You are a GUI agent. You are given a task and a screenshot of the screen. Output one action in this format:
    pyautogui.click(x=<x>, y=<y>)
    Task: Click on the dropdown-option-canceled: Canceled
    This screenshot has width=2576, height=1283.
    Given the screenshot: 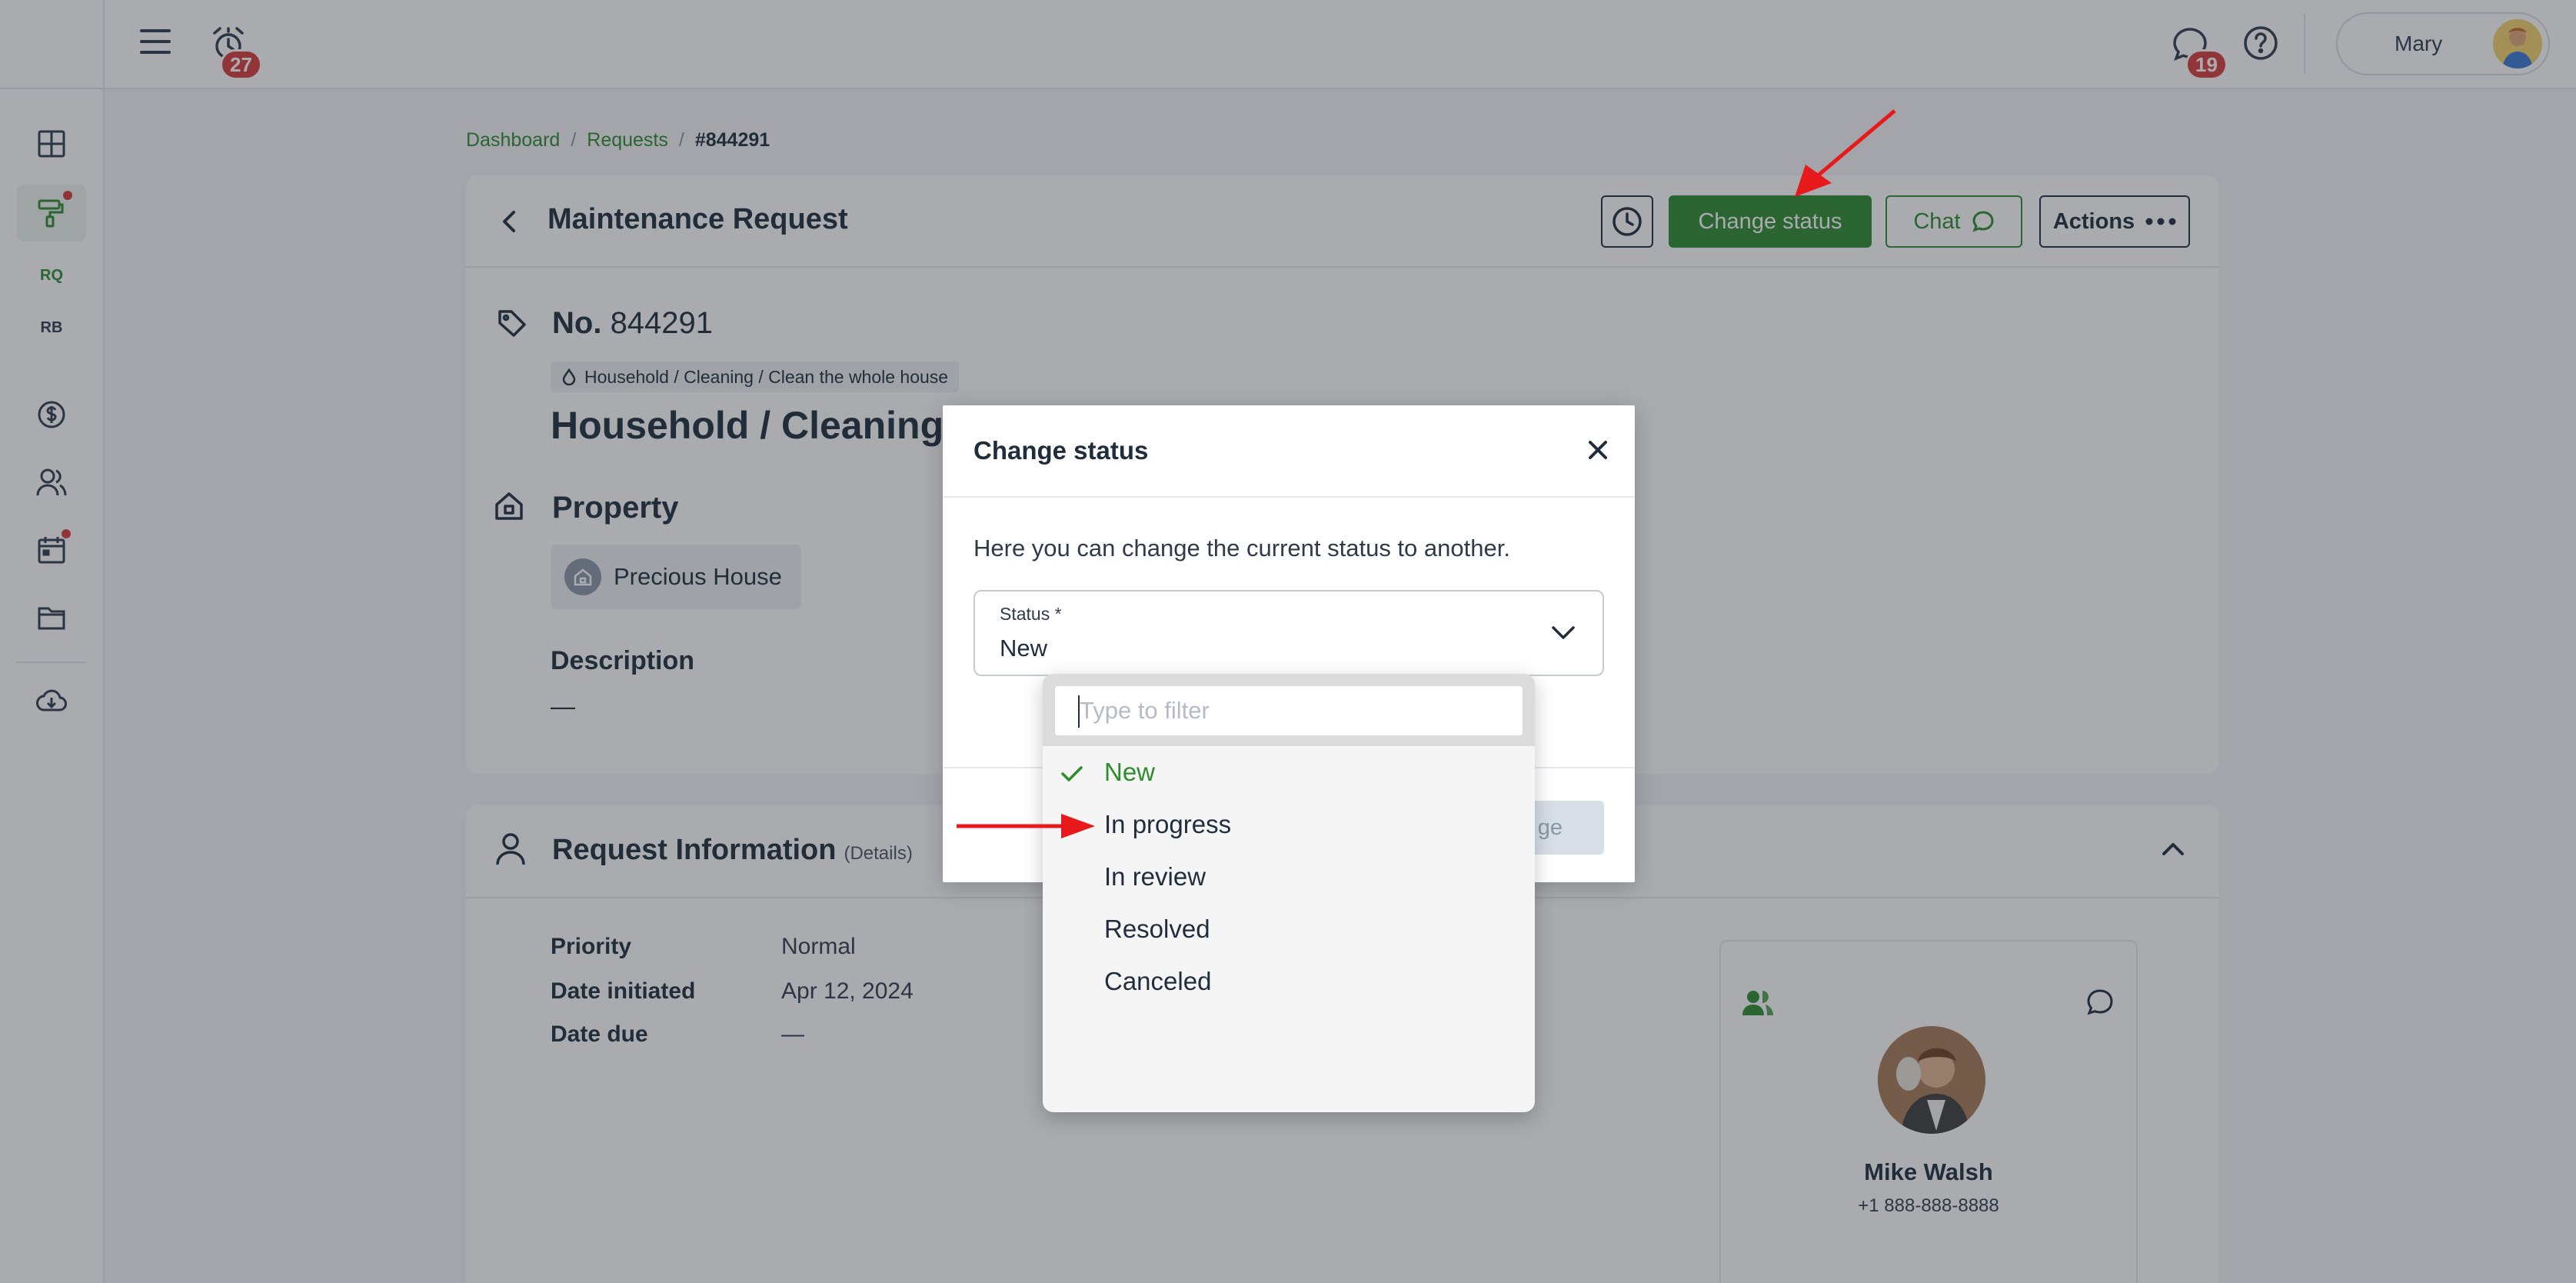 What is the action you would take?
    pyautogui.click(x=1289, y=981)
    